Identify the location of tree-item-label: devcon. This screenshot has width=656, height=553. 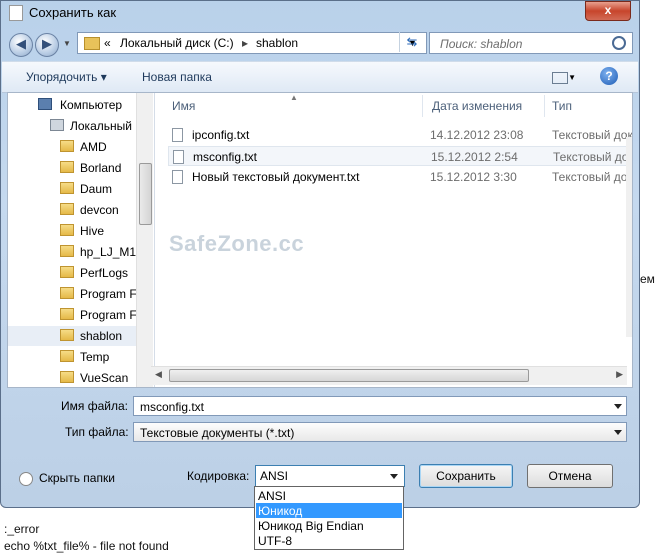
(99, 210).